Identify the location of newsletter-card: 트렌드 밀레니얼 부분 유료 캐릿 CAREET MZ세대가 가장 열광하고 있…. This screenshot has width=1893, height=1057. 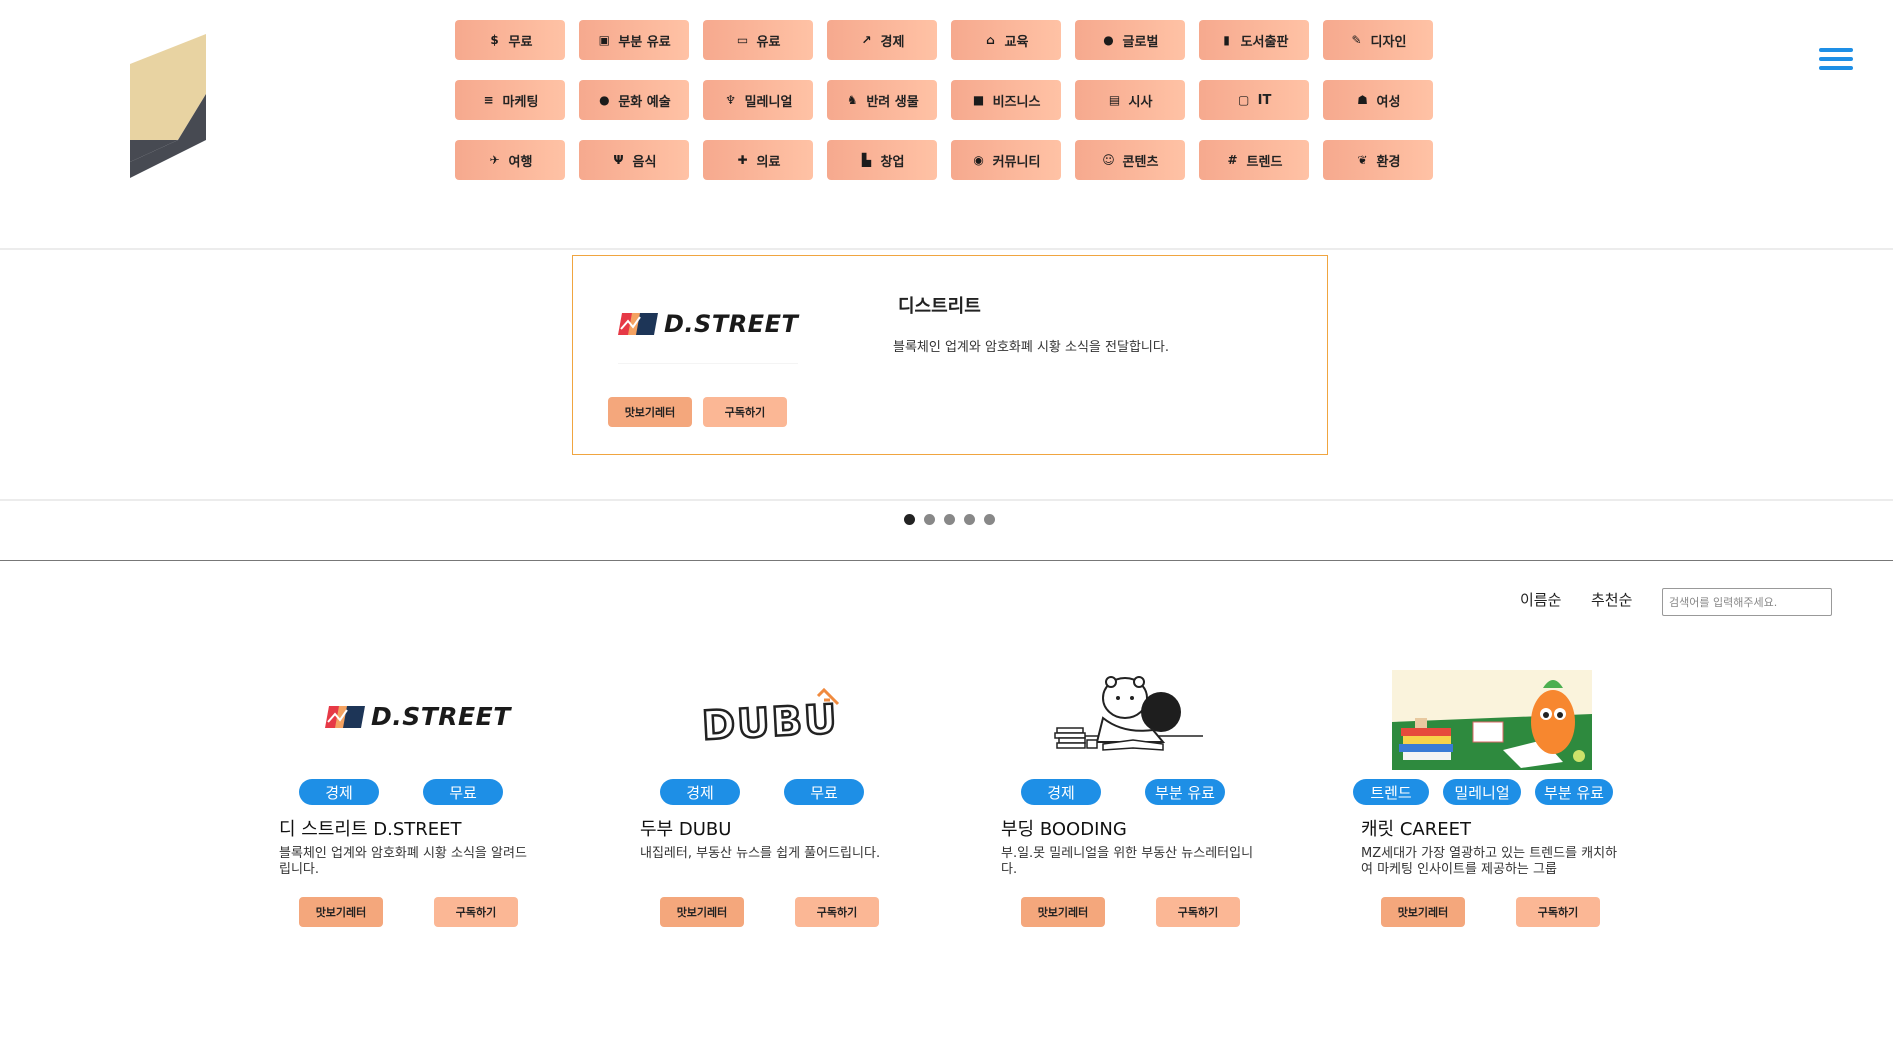
(1485, 805).